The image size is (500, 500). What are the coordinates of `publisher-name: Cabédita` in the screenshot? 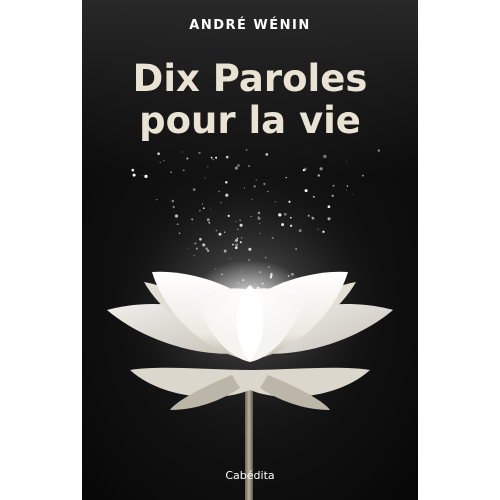 It's located at (250, 475).